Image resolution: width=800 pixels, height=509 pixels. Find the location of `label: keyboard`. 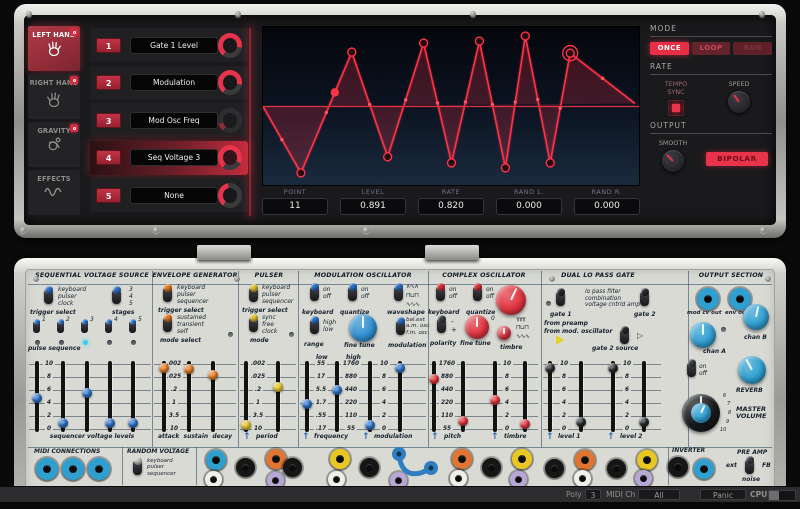

label: keyboard is located at coordinates (318, 312).